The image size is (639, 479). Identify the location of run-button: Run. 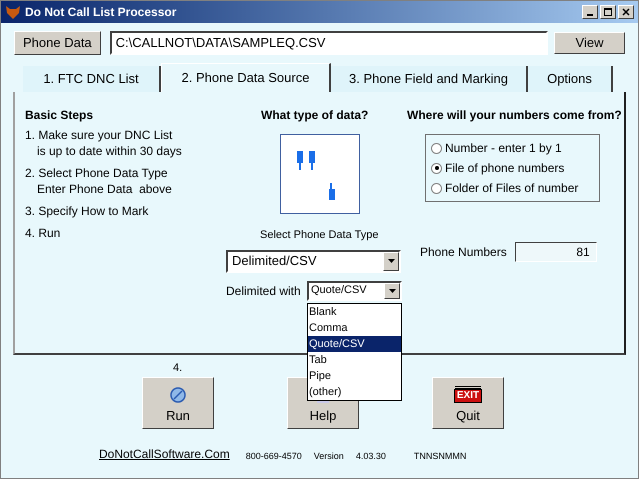
(178, 403).